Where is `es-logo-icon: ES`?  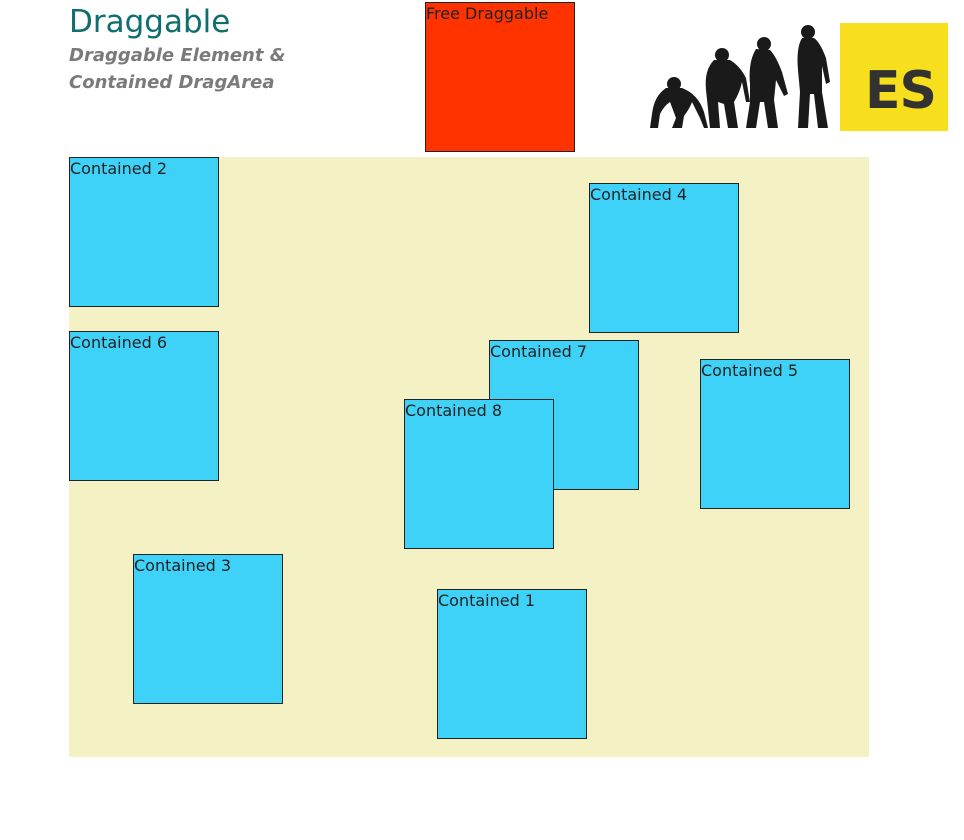
es-logo-icon: ES is located at coordinates (894, 77).